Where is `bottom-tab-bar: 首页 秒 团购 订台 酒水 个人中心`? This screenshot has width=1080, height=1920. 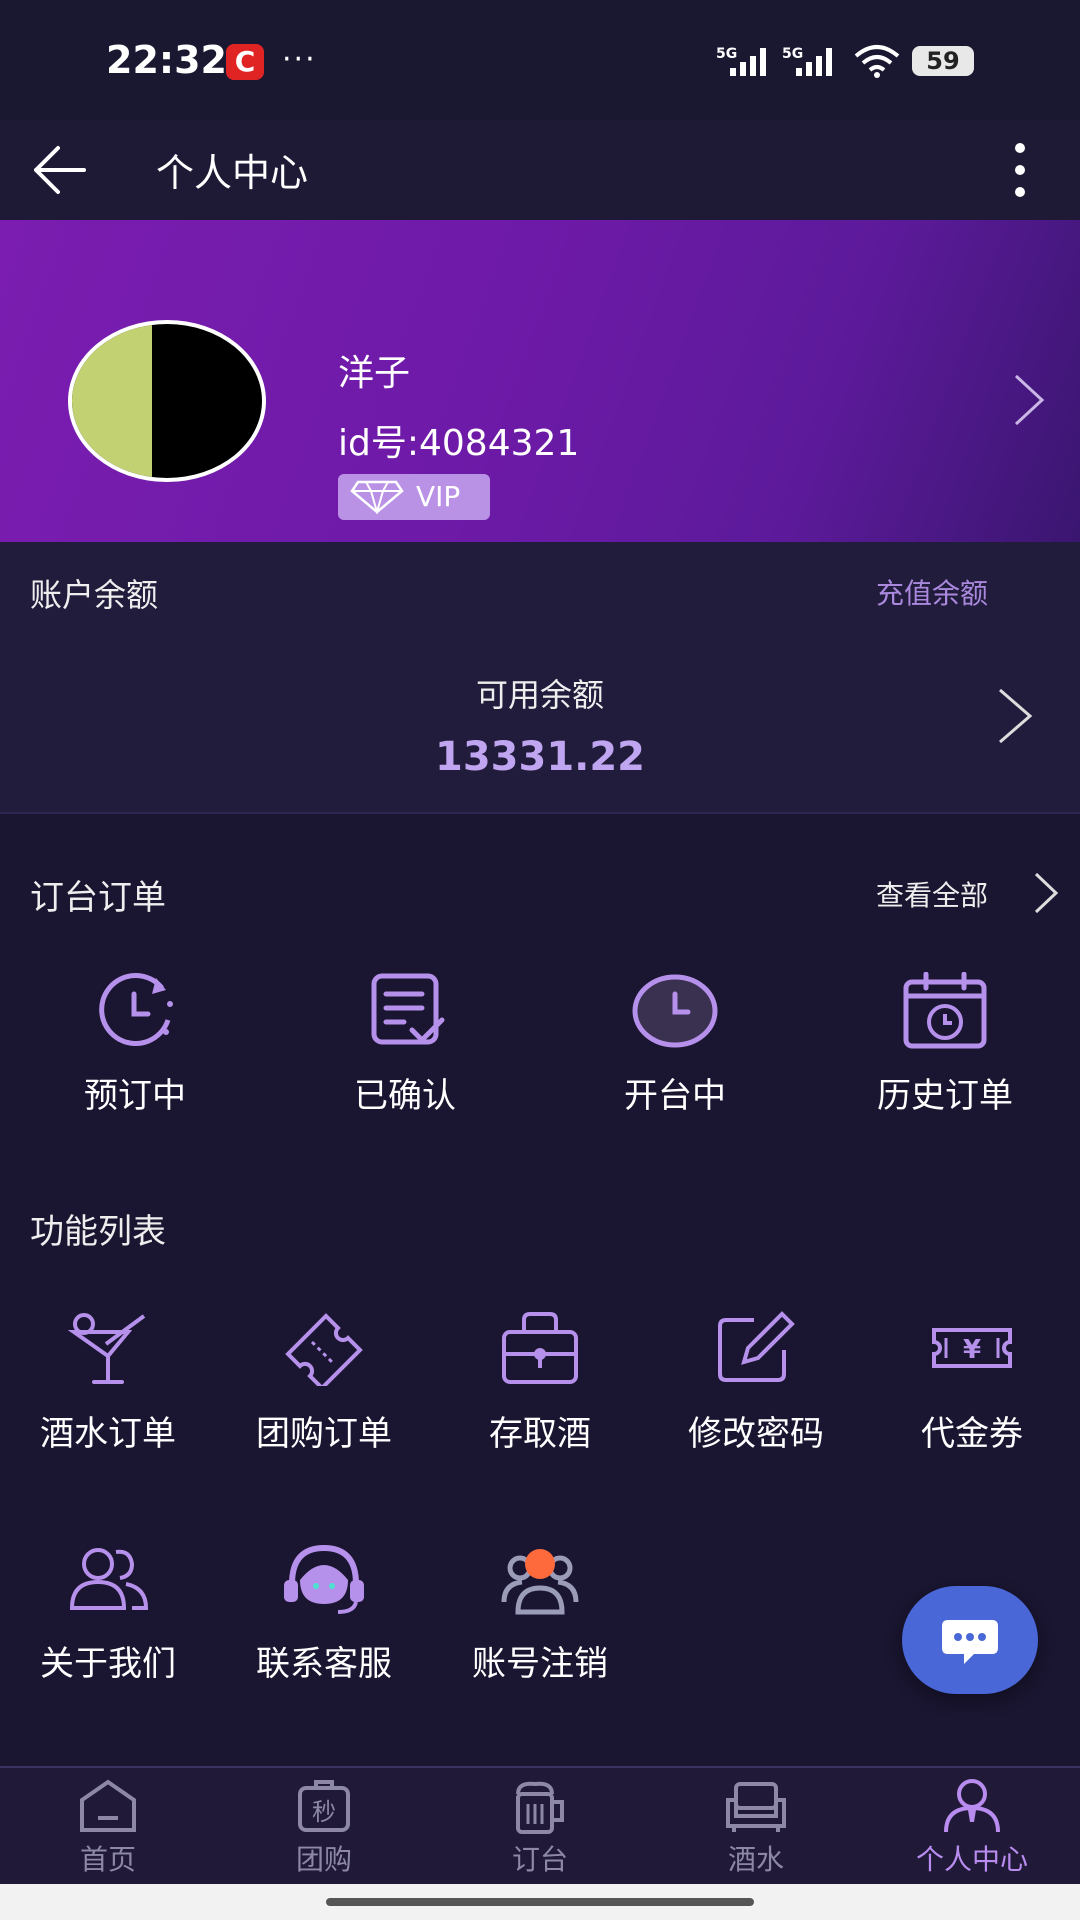 bottom-tab-bar: 首页 秒 团购 订台 酒水 个人中心 is located at coordinates (540, 1825).